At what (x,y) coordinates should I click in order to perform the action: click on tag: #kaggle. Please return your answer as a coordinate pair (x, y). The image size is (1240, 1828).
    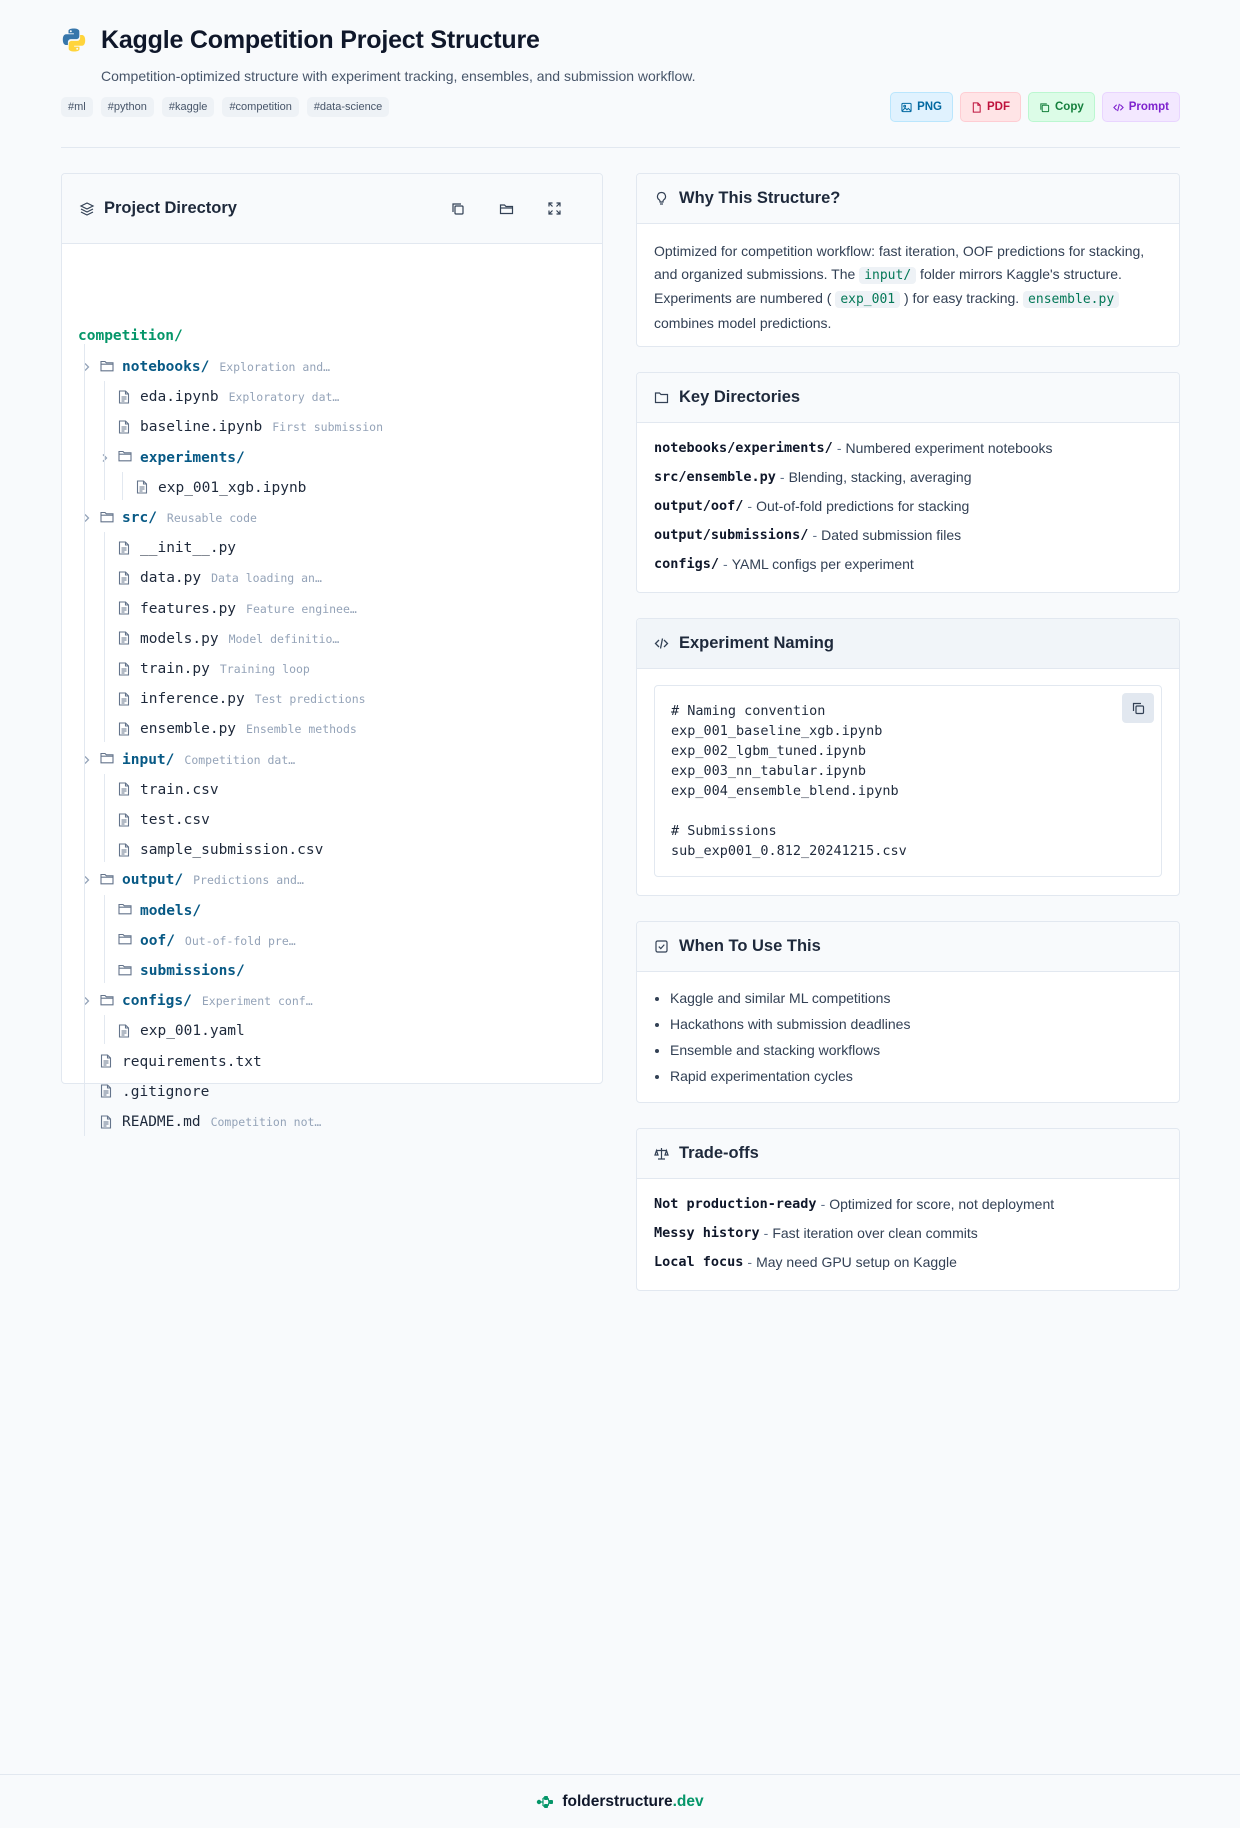
    Looking at the image, I should click on (188, 107).